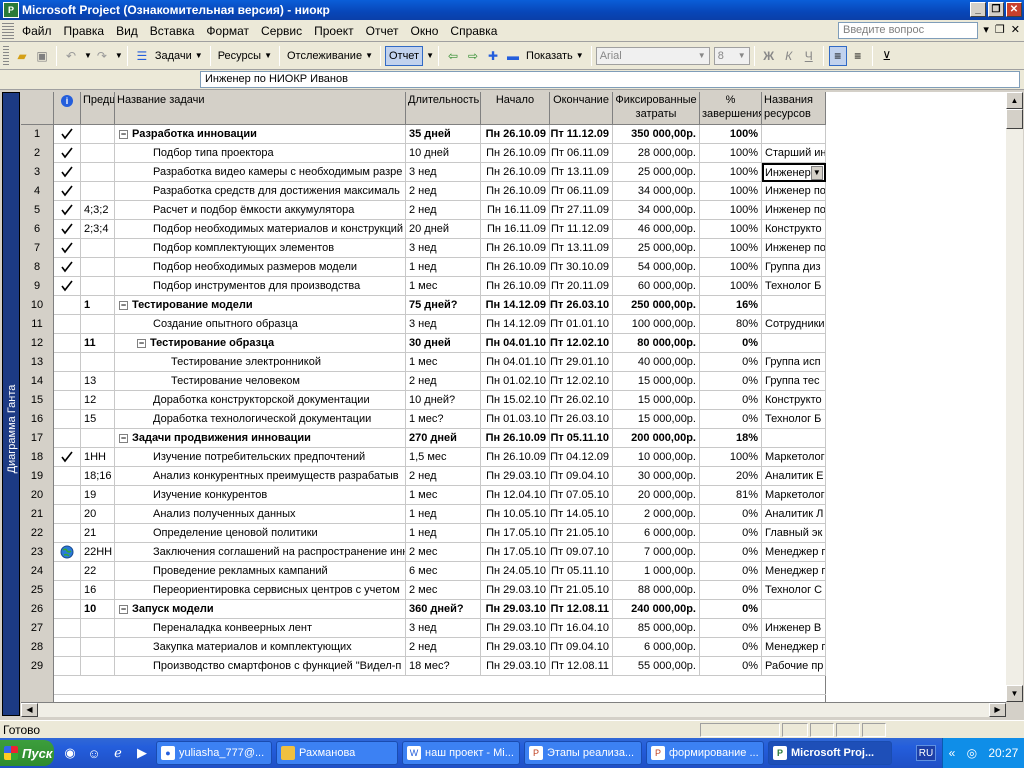 This screenshot has height=768, width=1024. What do you see at coordinates (98, 514) in the screenshot?
I see `predecessor-cell: 20` at bounding box center [98, 514].